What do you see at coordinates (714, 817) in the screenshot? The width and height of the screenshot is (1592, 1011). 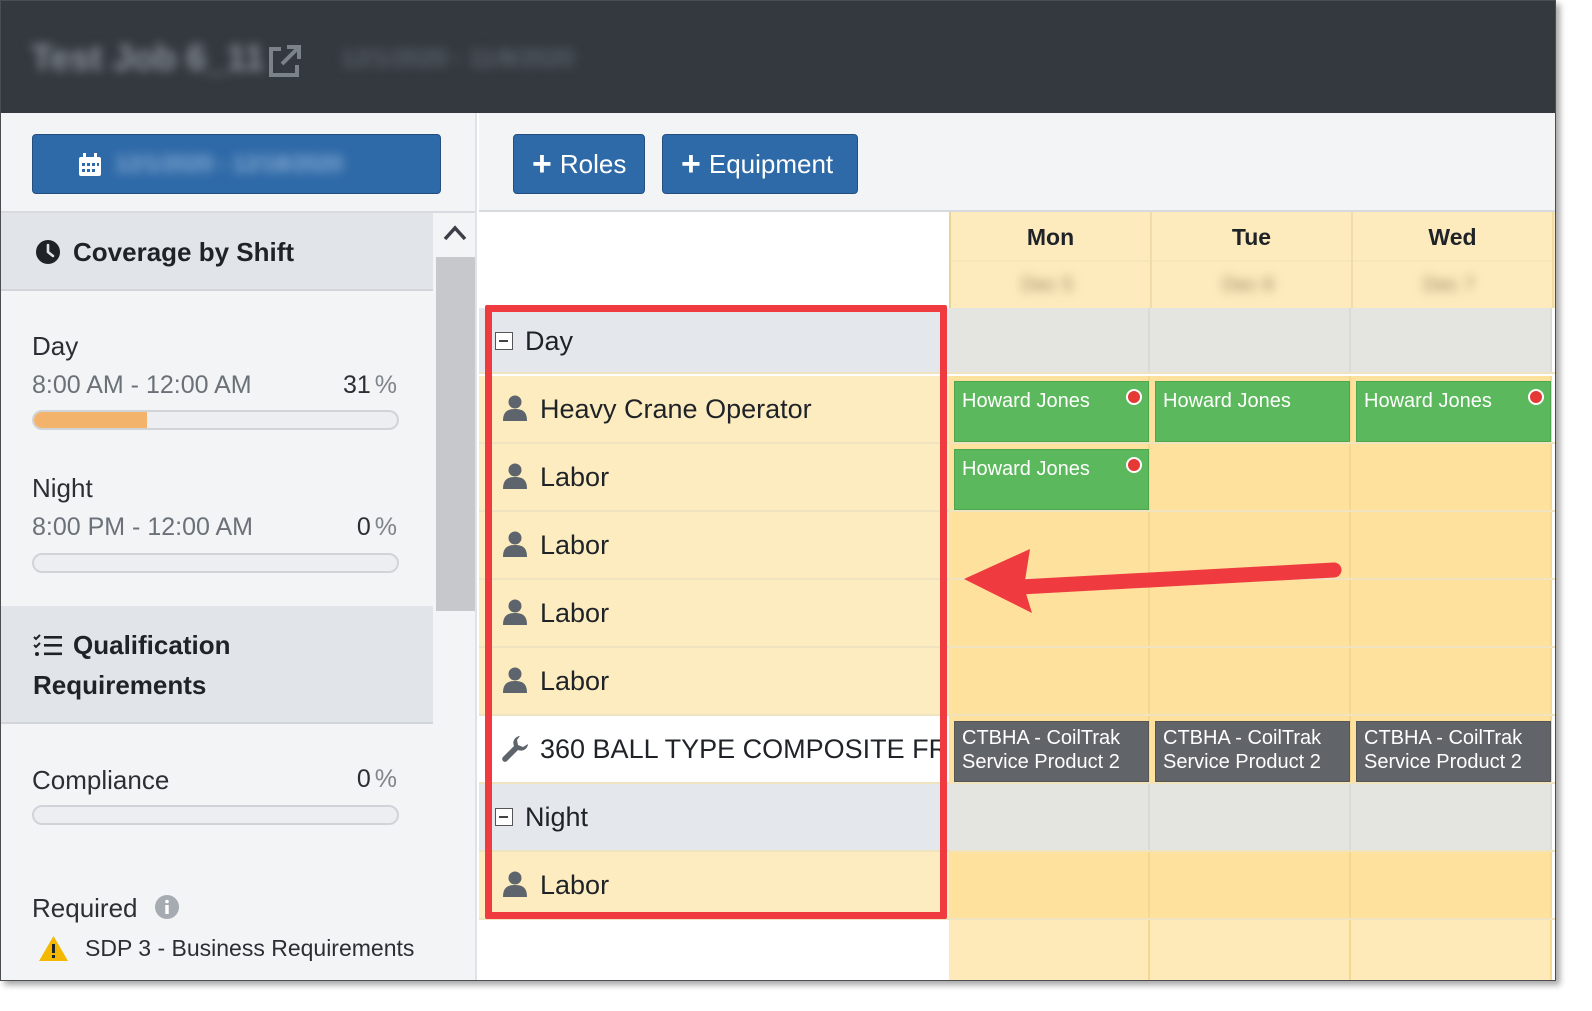 I see `shift-label: Night` at bounding box center [714, 817].